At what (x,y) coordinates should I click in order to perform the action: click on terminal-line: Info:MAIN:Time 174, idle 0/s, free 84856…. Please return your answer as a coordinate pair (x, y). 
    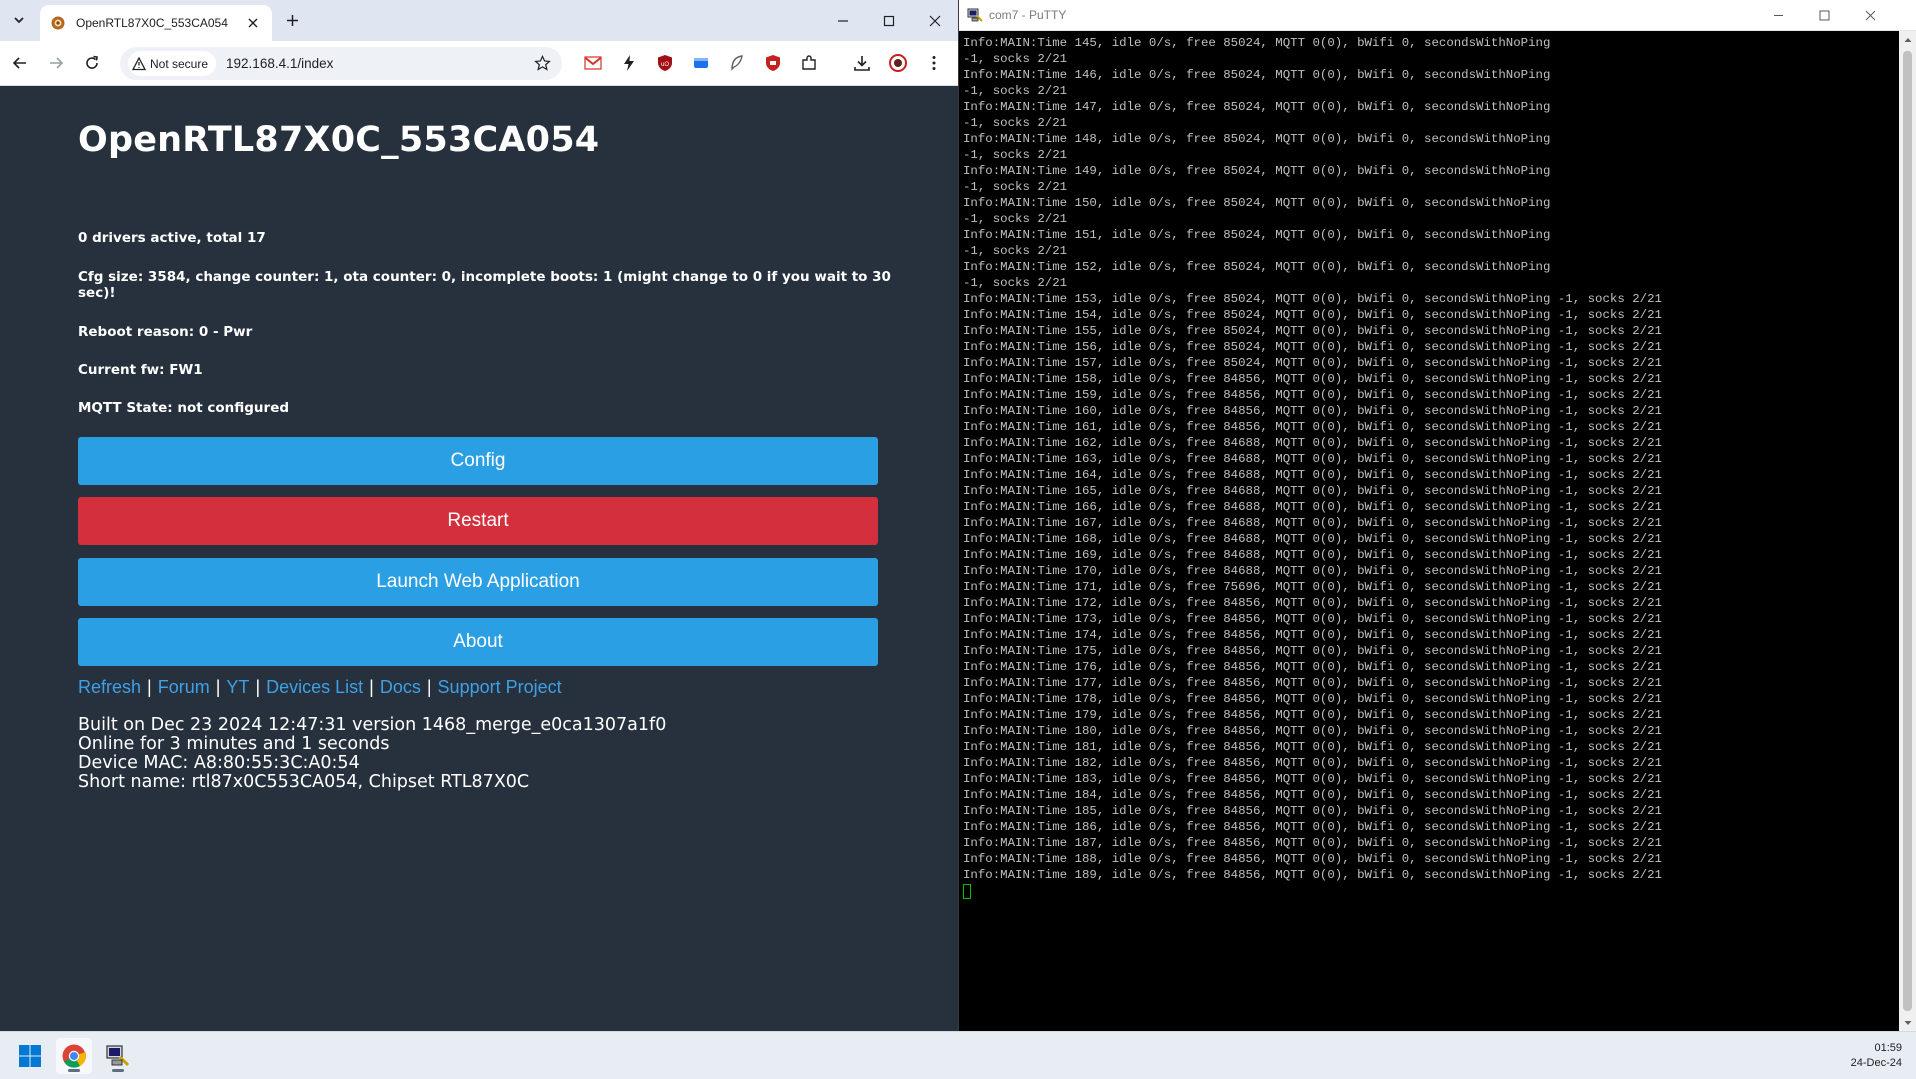
    Looking at the image, I should click on (1312, 635).